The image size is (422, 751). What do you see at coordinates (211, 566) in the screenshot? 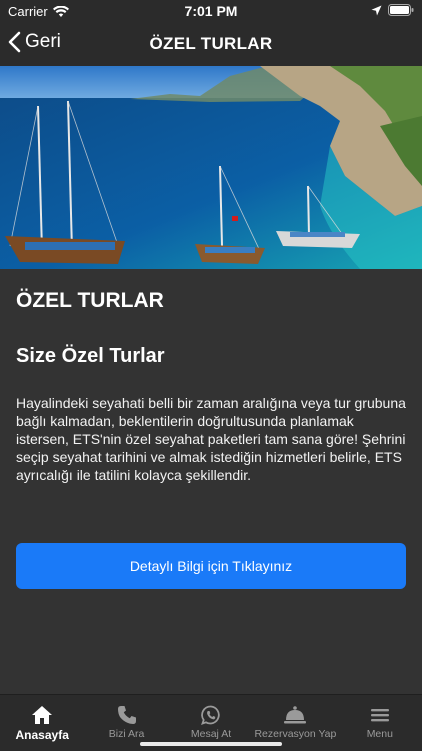
I see `details-button: Detaylı Bilgi için Tıklayınız` at bounding box center [211, 566].